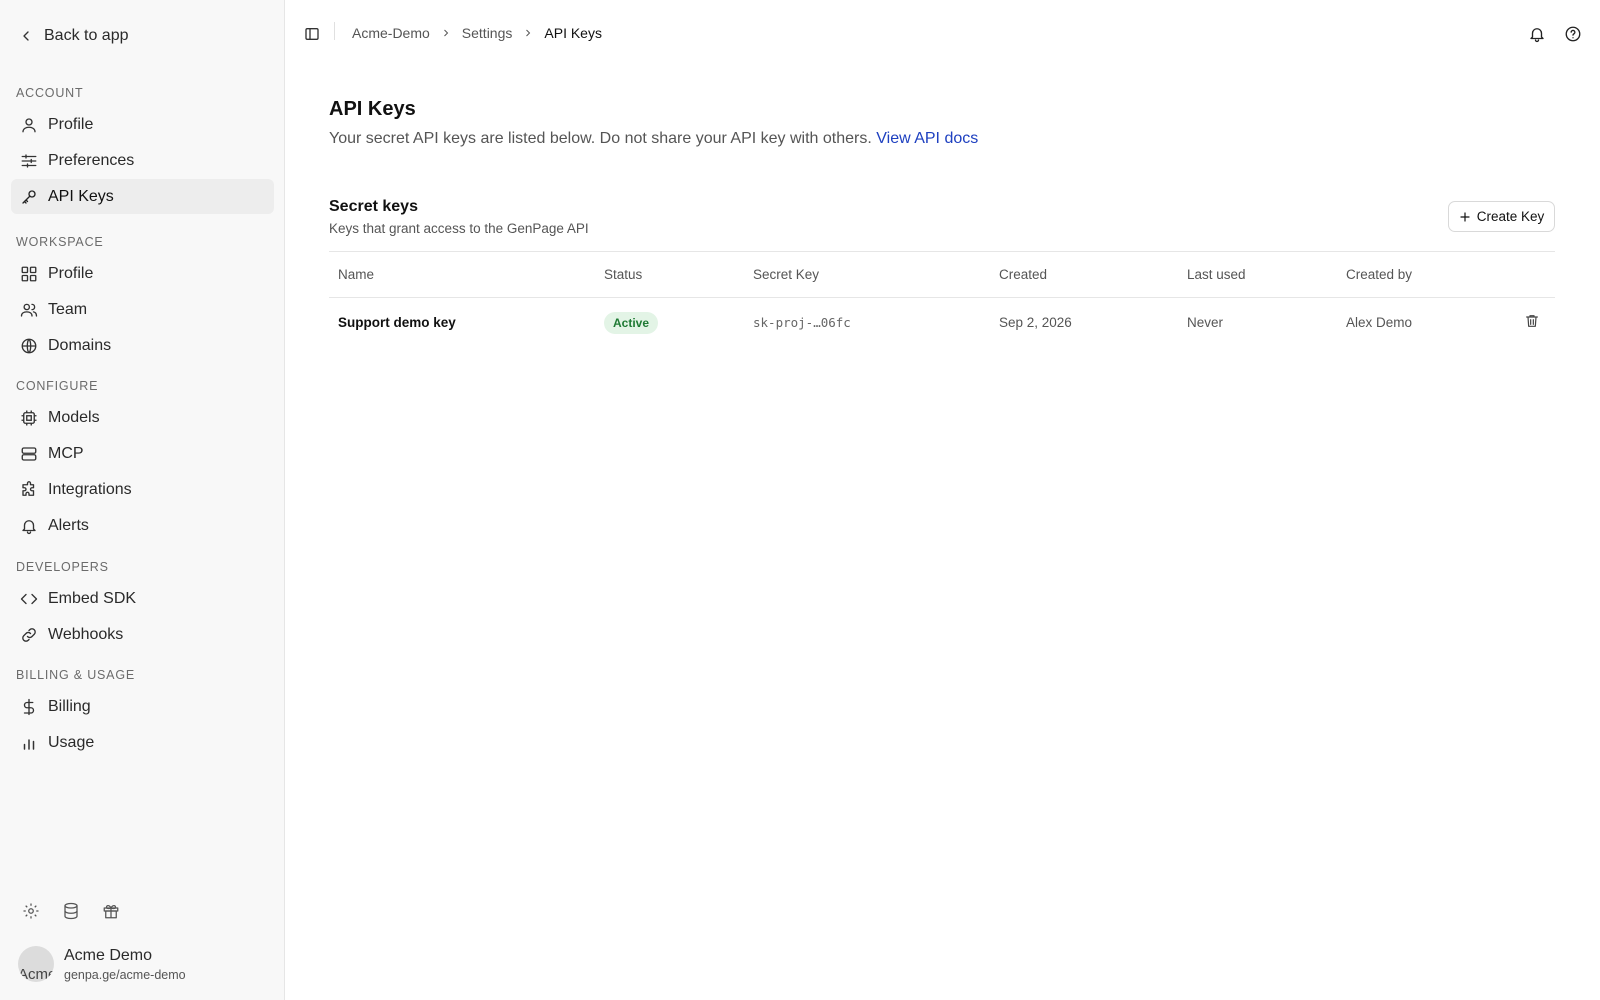 The width and height of the screenshot is (1600, 1000). I want to click on key-actions-cell, so click(1535, 323).